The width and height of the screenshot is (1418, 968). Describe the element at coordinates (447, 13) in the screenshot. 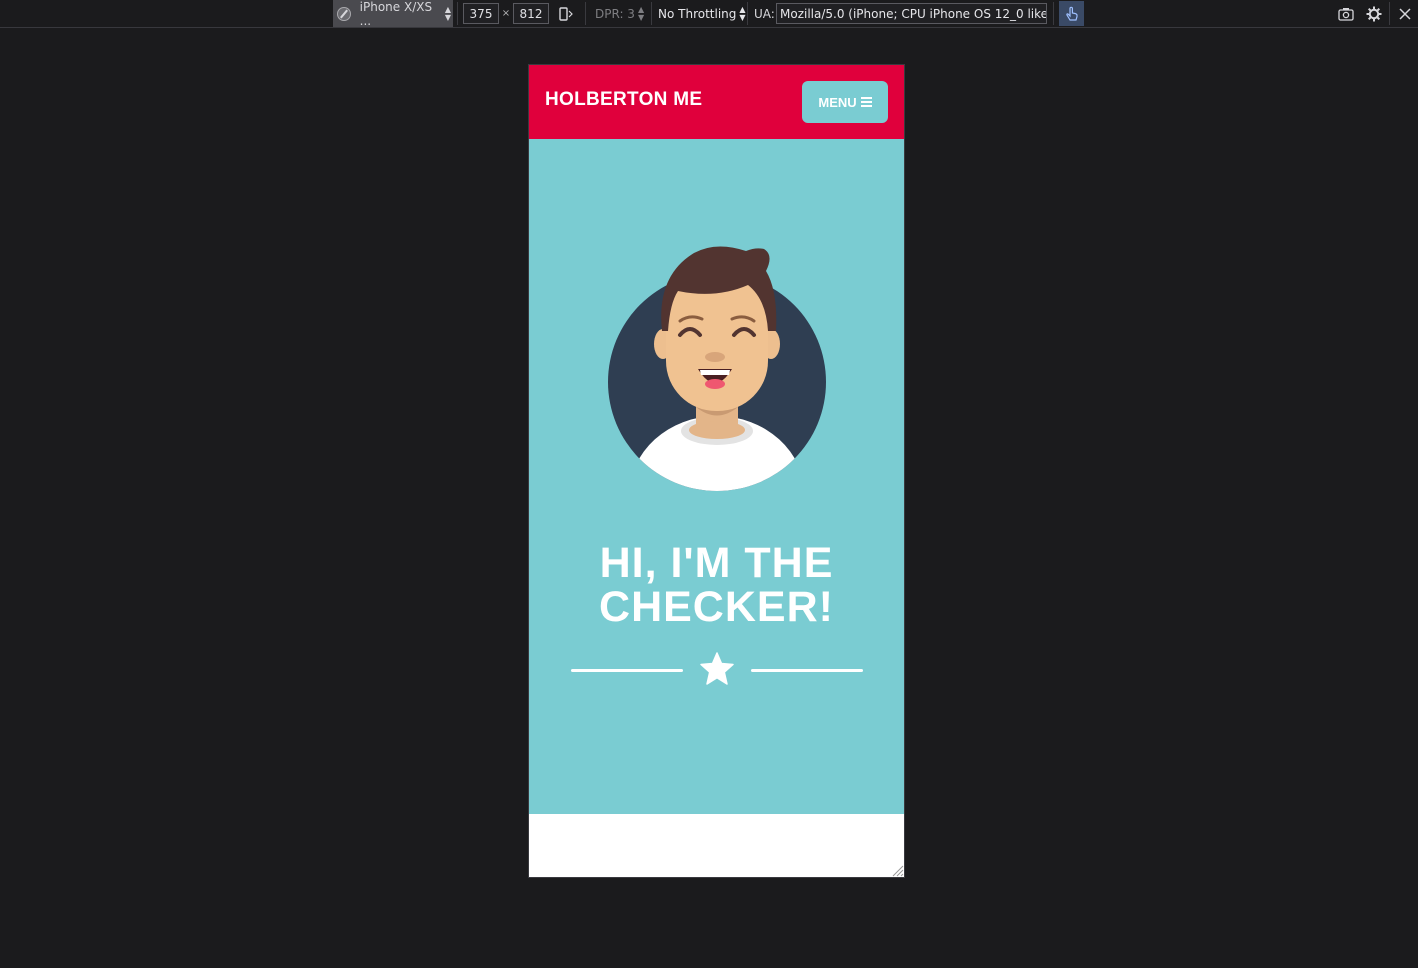

I see `dropdown-arrows-icon: ▲ ▼` at that location.